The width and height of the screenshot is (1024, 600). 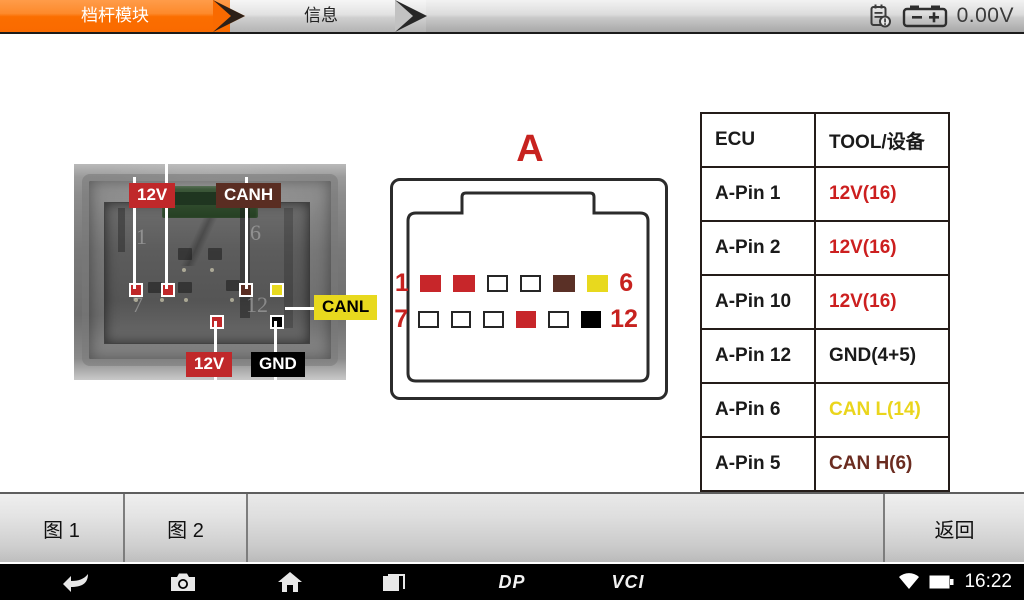 I want to click on table-row: A-Pin 6 CAN L(14), so click(x=825, y=410).